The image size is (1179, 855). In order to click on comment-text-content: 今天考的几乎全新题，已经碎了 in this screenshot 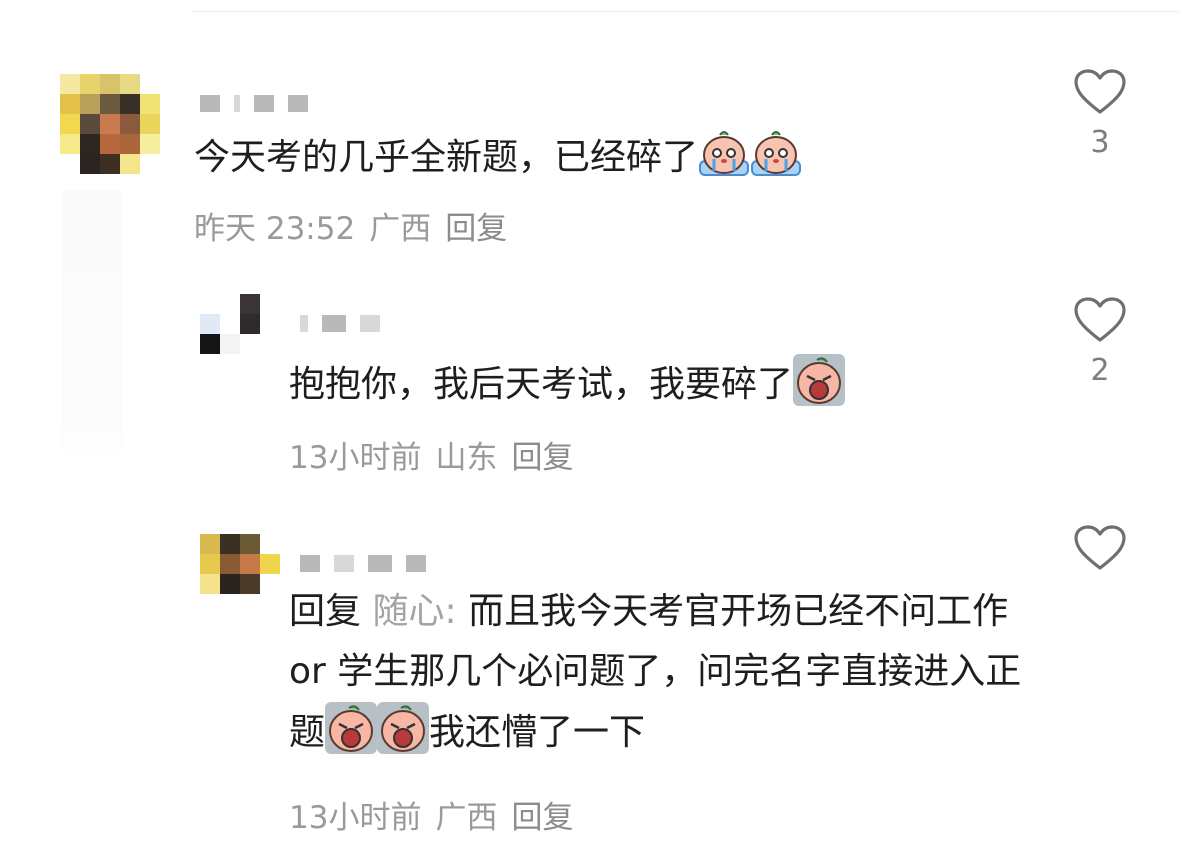, I will do `click(446, 157)`.